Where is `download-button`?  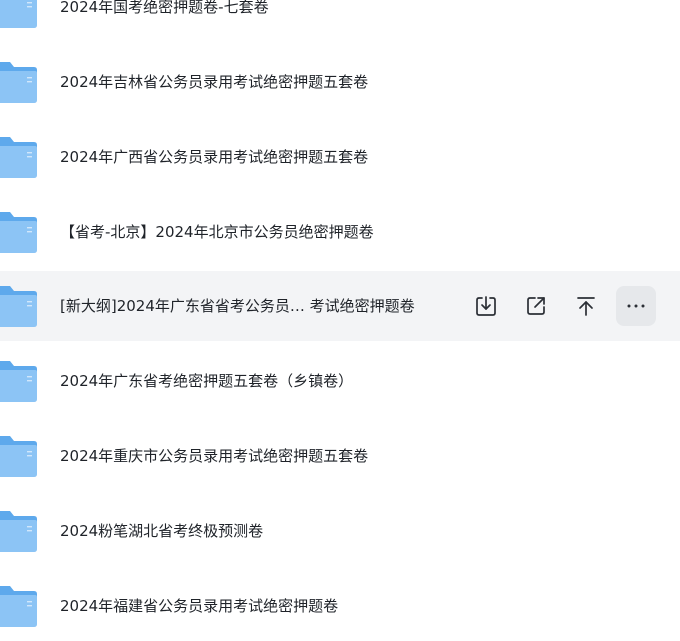 download-button is located at coordinates (486, 306).